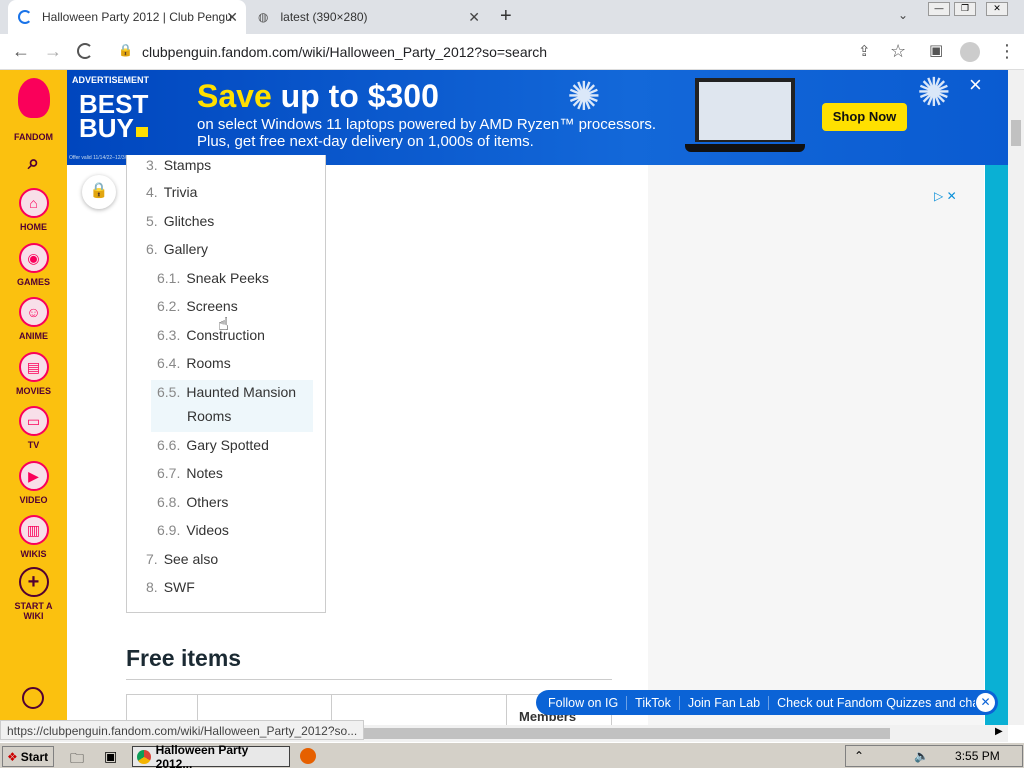  What do you see at coordinates (33, 258) in the screenshot?
I see `gamepad-icon: ◉` at bounding box center [33, 258].